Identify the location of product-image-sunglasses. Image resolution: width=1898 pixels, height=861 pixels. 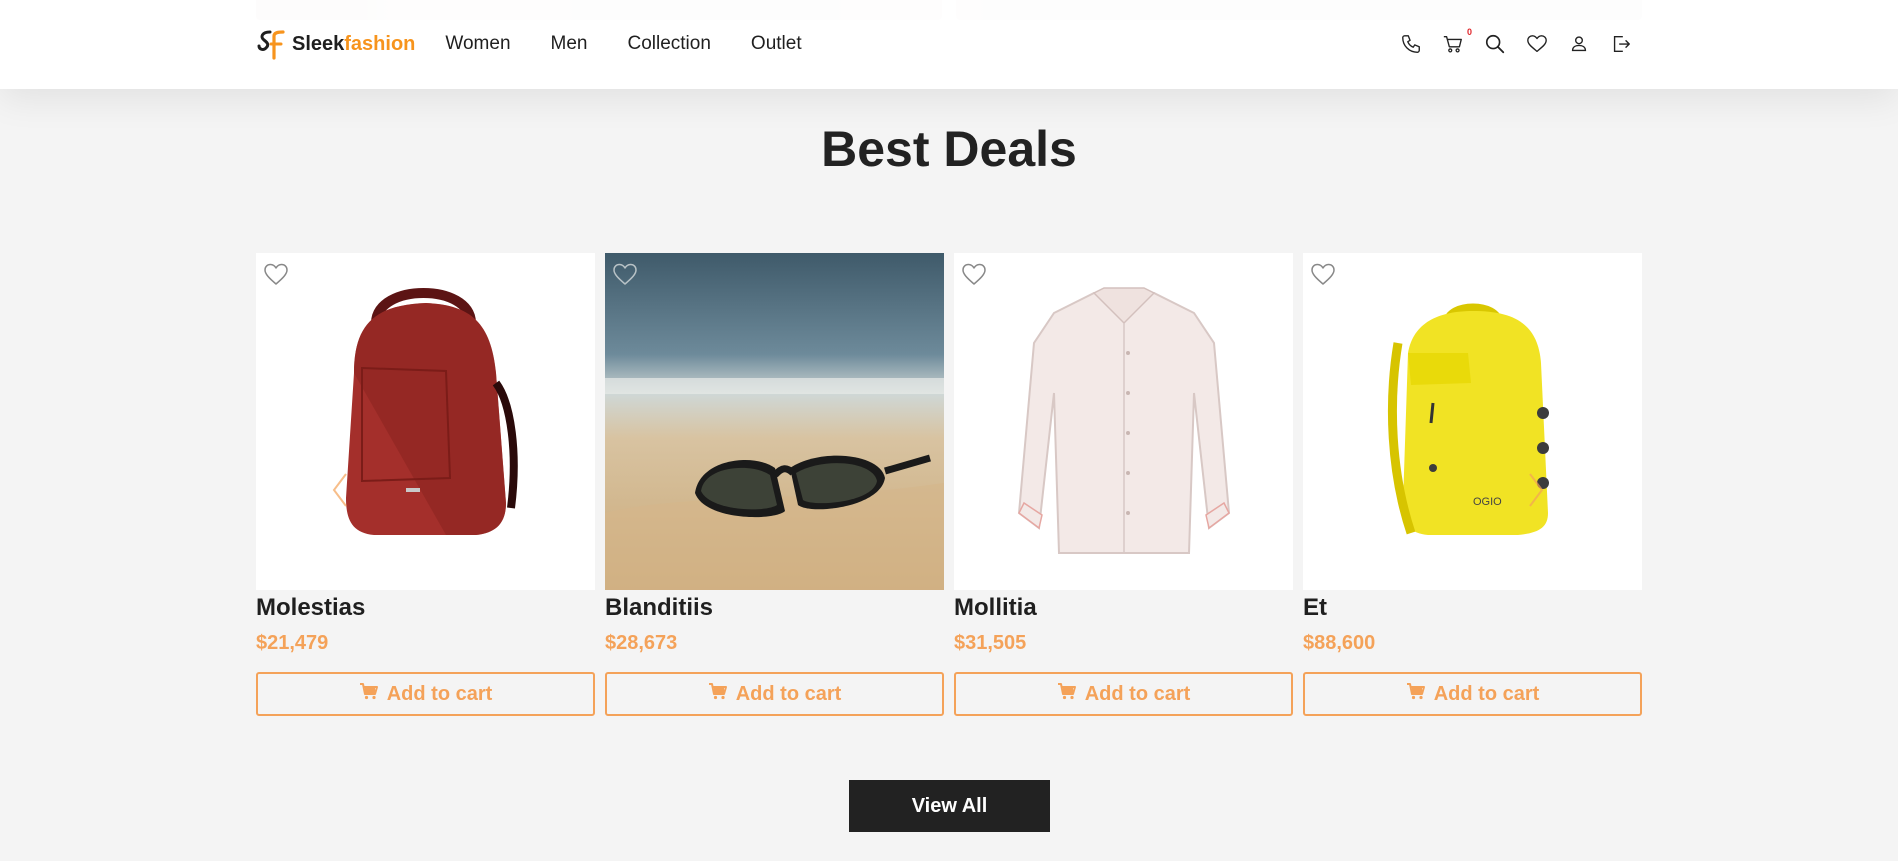
(774, 421).